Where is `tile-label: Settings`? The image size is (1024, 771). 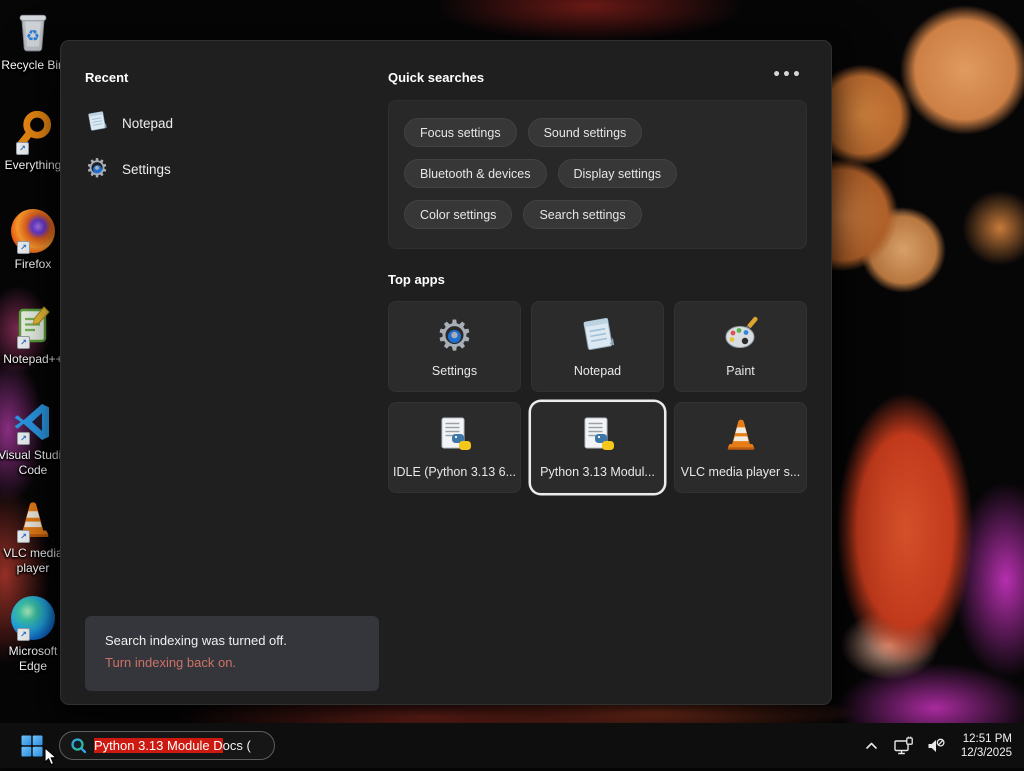 tile-label: Settings is located at coordinates (454, 371).